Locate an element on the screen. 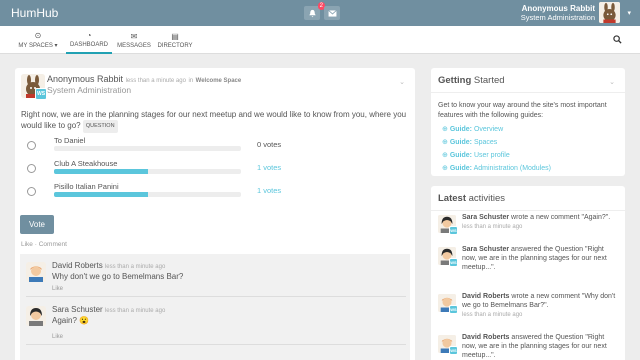 The image size is (640, 360). nav-dashboard-label: DASHBOARD is located at coordinates (88, 44).